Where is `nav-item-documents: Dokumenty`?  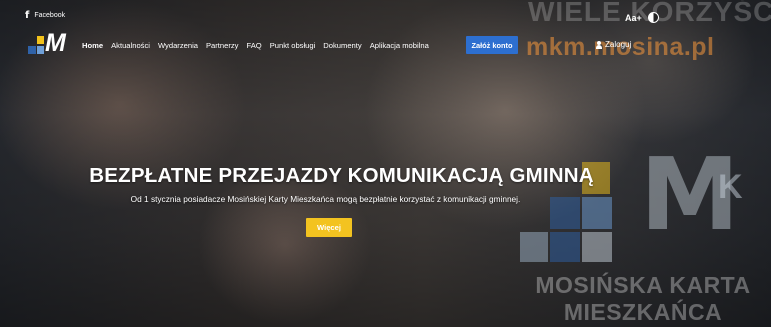 nav-item-documents: Dokumenty is located at coordinates (342, 45).